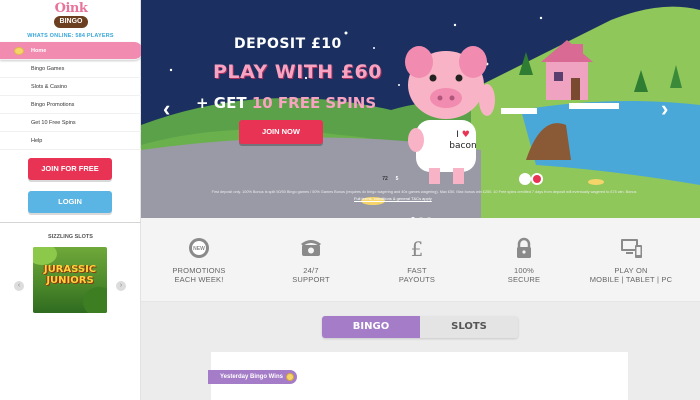  What do you see at coordinates (49, 87) in the screenshot?
I see `sidebar-item-label: Slots & Casino` at bounding box center [49, 87].